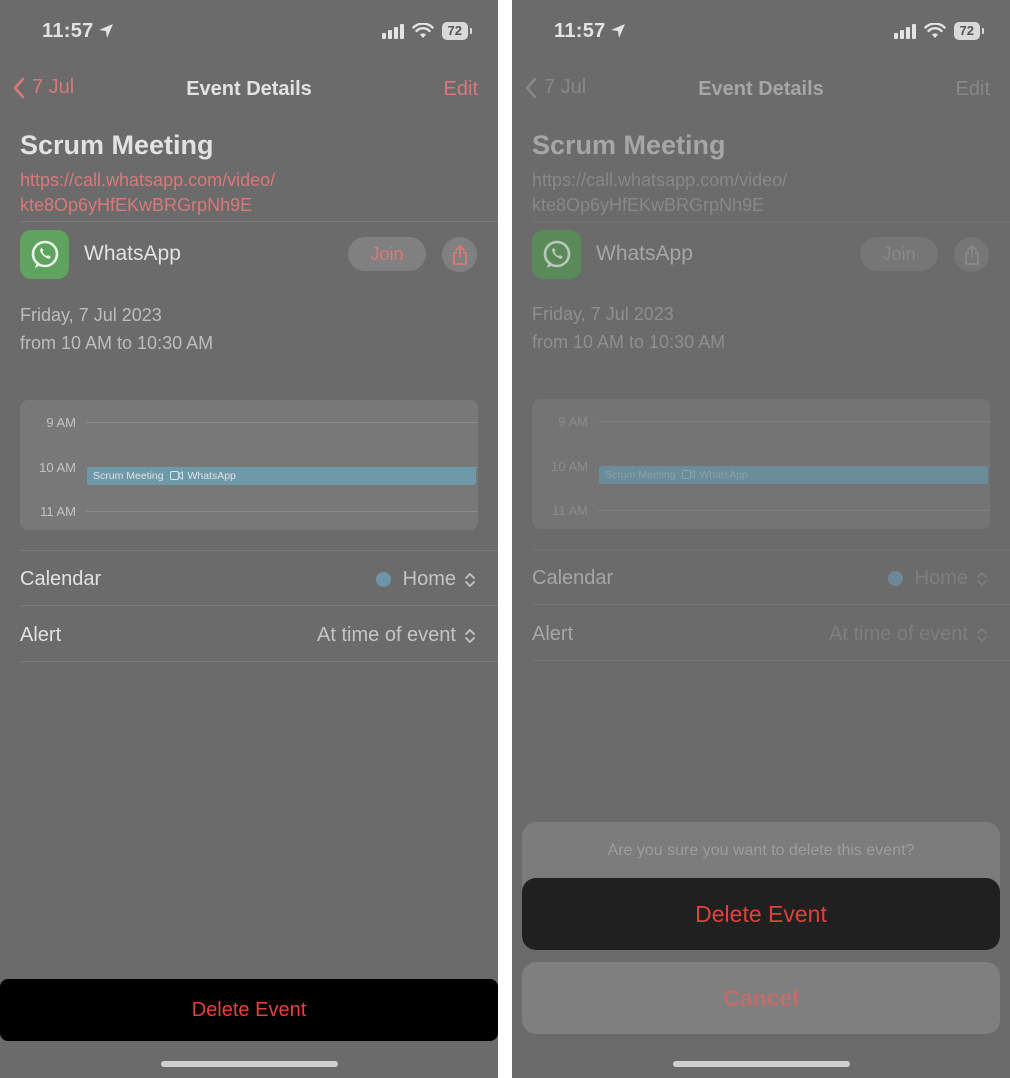 The height and width of the screenshot is (1078, 1010). Describe the element at coordinates (249, 1010) in the screenshot. I see `delete-event-button: Delete Event` at that location.